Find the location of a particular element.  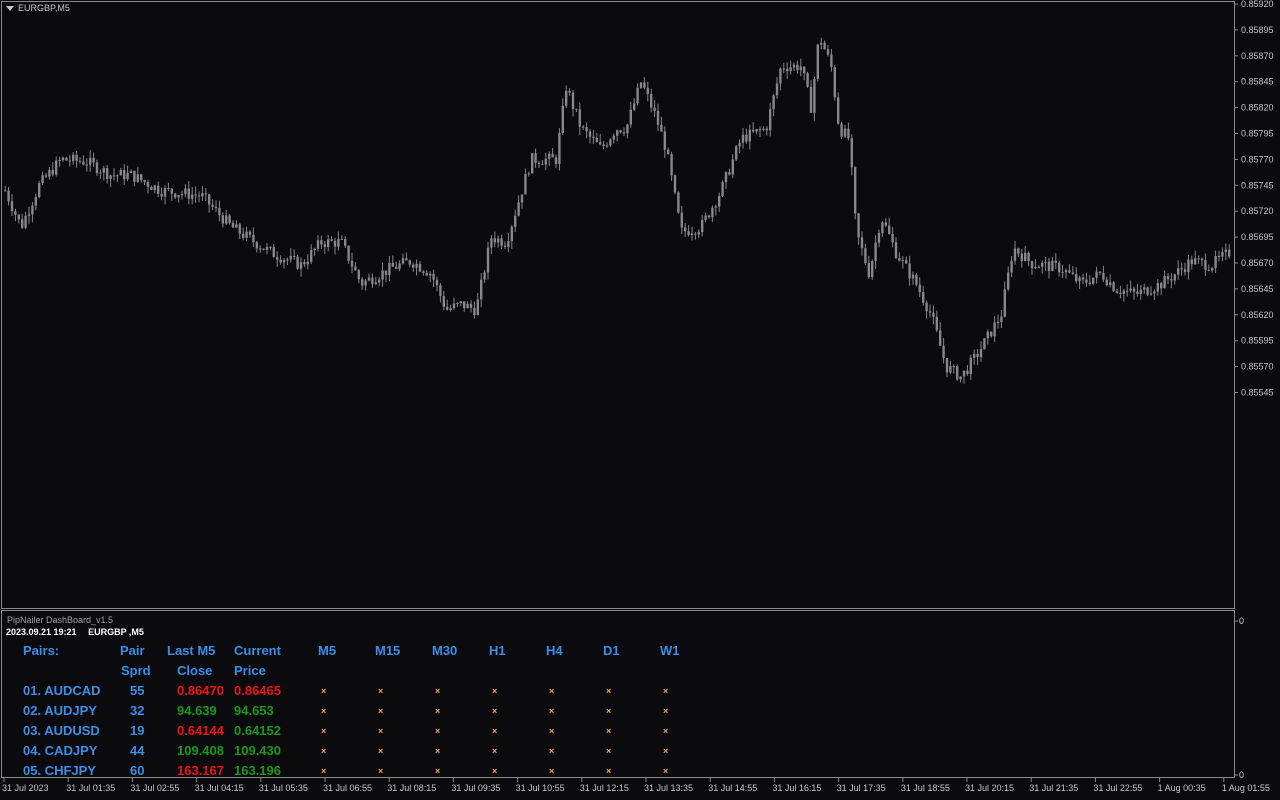

time-tick-label: 31 Jul 10:55 is located at coordinates (540, 788).